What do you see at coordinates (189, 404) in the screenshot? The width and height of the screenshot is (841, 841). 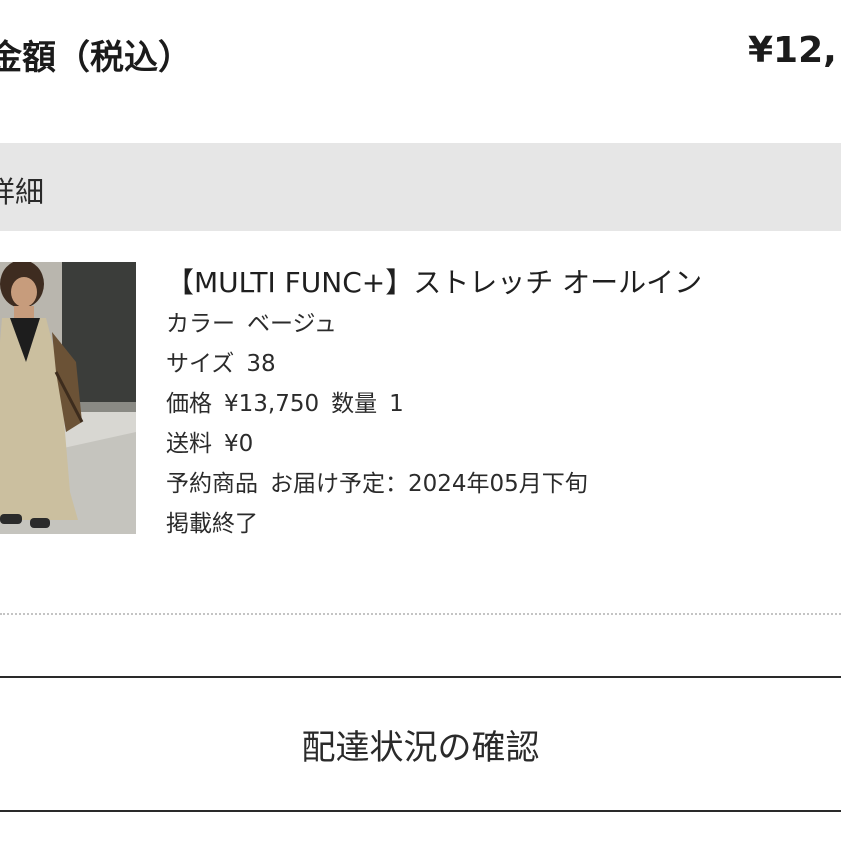 I see `price-label: 価格` at bounding box center [189, 404].